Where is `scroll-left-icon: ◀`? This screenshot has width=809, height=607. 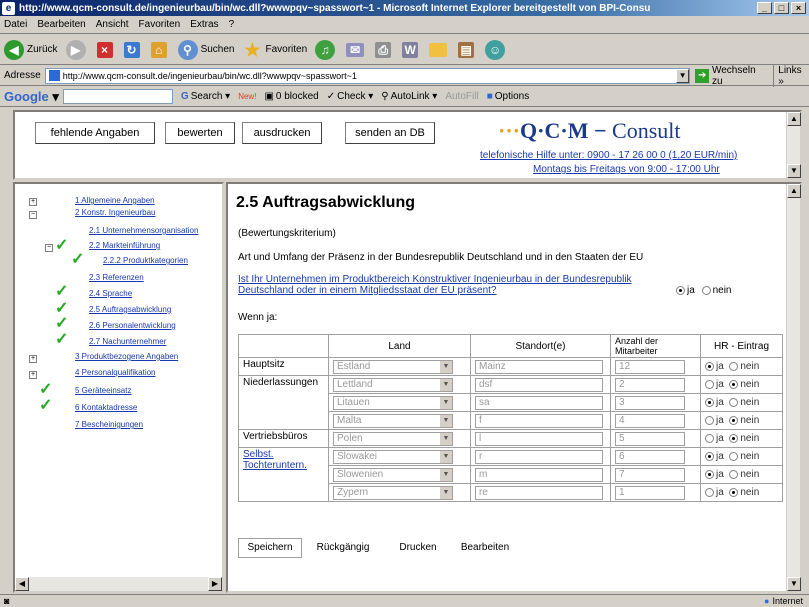
scroll-left-icon: ◀ is located at coordinates (22, 584).